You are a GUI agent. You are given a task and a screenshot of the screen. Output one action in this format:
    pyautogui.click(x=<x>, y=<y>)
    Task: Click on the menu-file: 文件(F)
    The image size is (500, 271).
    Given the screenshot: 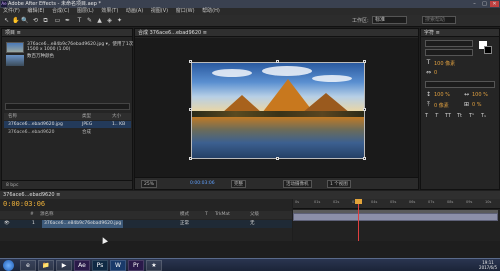 What is the action you would take?
    pyautogui.click(x=11, y=11)
    